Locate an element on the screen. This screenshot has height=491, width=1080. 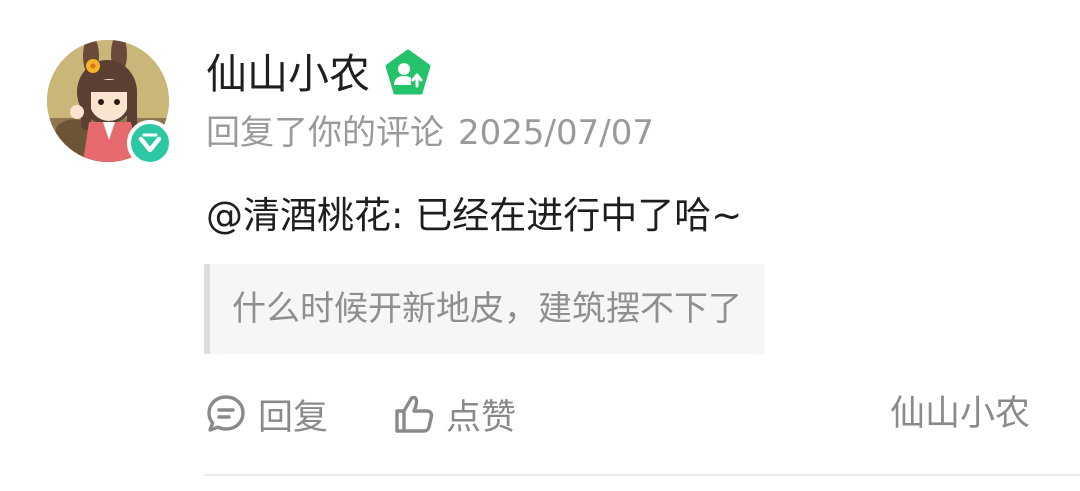
action-bar: 回复 点赞 仙山小农 is located at coordinates (619, 414).